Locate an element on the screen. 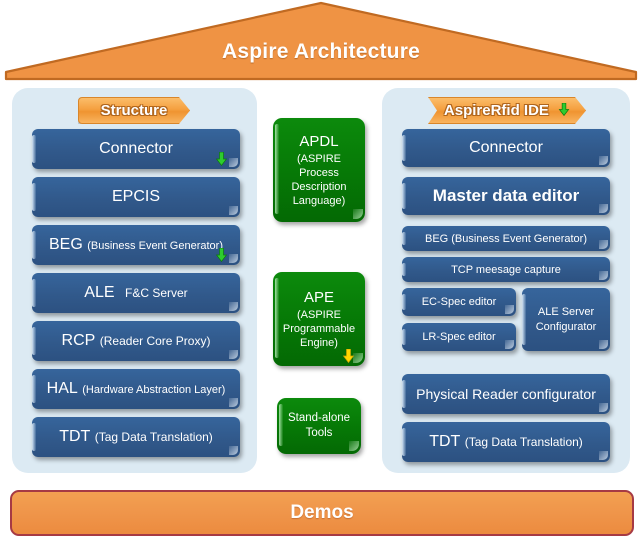 The image size is (642, 544). right-item-master-data-editor: Master data editor is located at coordinates (506, 196).